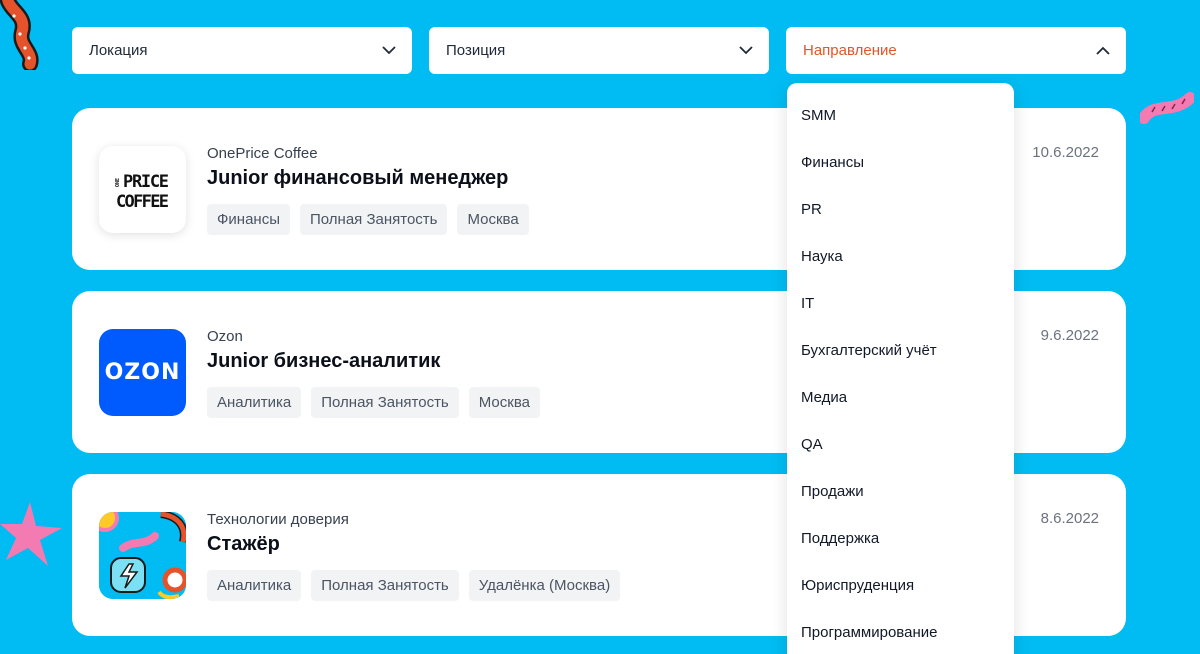  I want to click on chevron-up-icon, so click(1103, 51).